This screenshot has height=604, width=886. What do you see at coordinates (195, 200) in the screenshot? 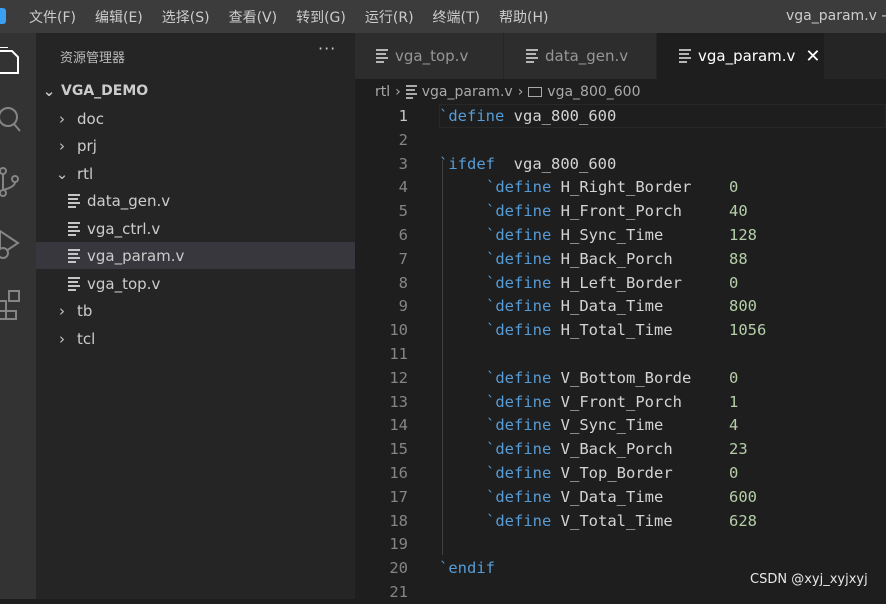
I see `tree-file-data-gen: data_gen.v` at bounding box center [195, 200].